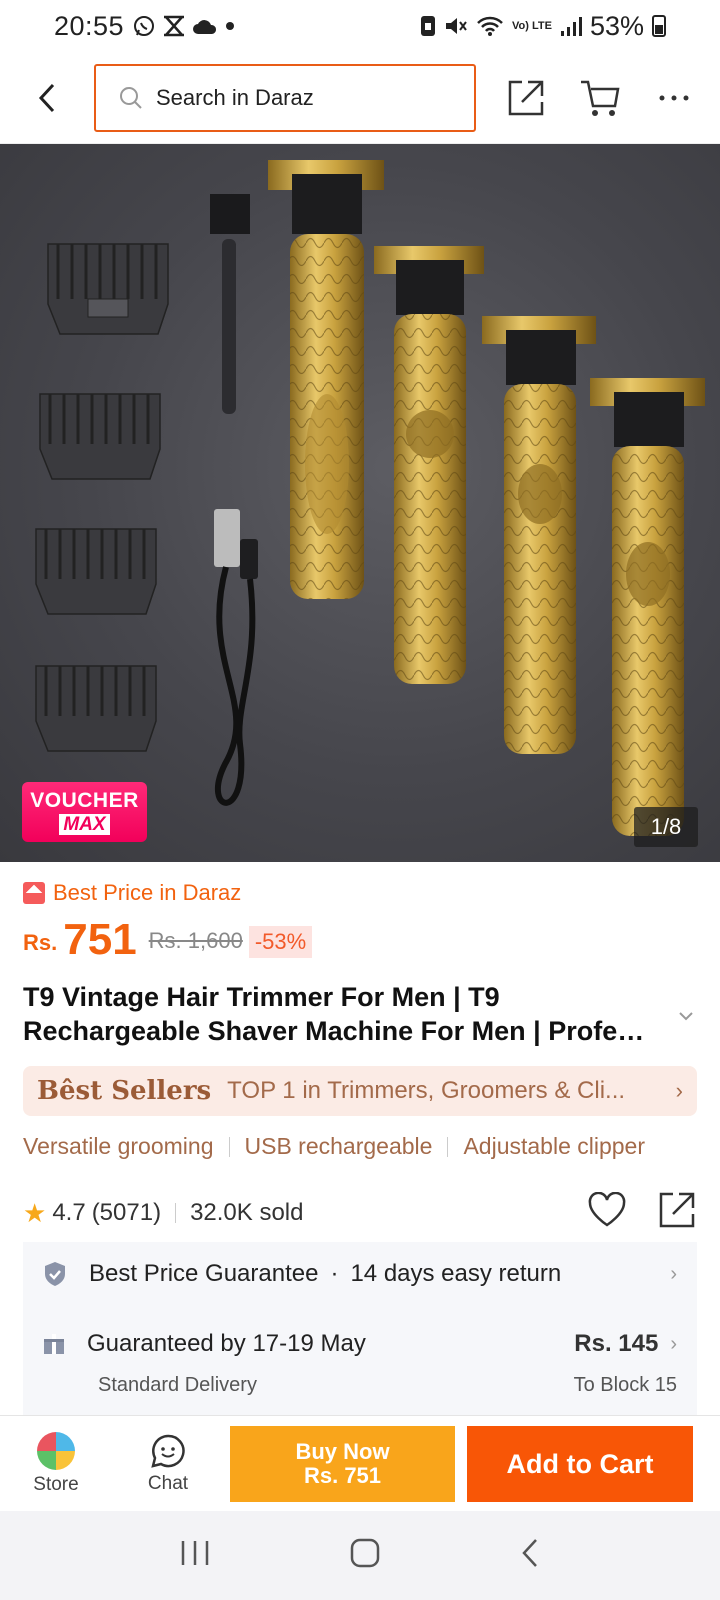 The image size is (720, 1600). I want to click on system-icons: Vo) LTE 53%, so click(543, 26).